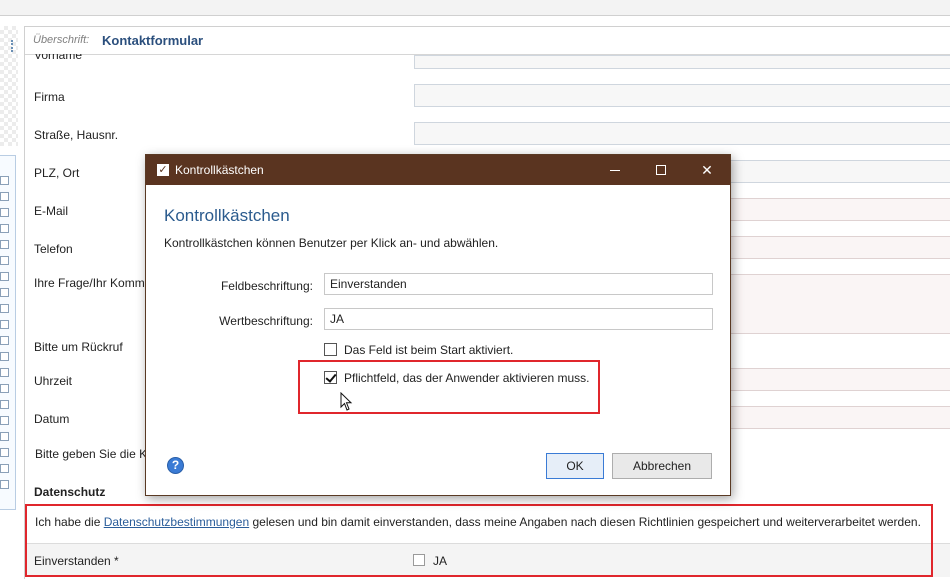 This screenshot has width=950, height=579. I want to click on maximize-icon, so click(661, 170).